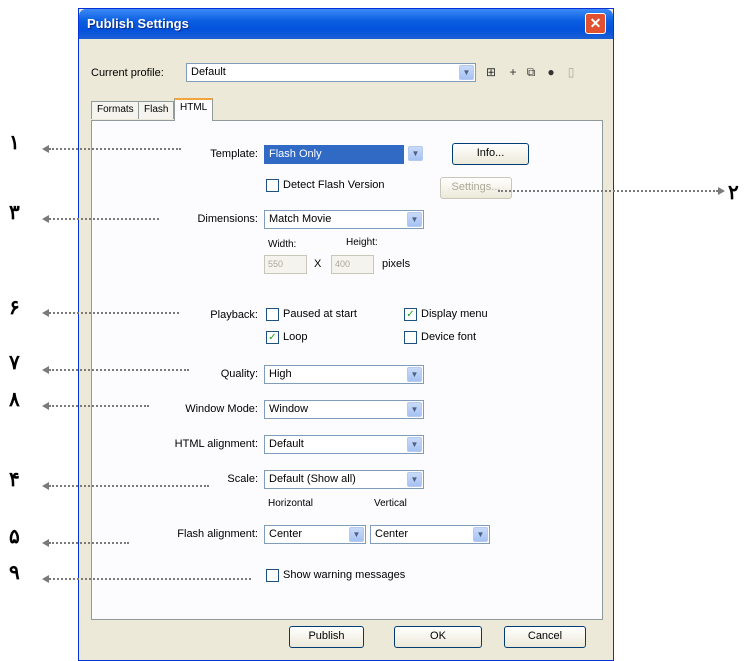 The width and height of the screenshot is (750, 661). Describe the element at coordinates (320, 314) in the screenshot. I see `paused-at-start-label: Paused at start` at that location.